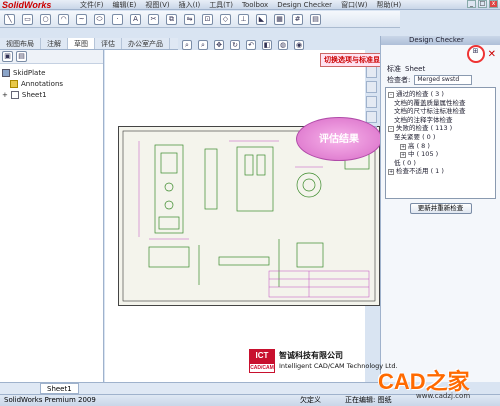 The width and height of the screenshot is (500, 406). What do you see at coordinates (440, 137) in the screenshot?
I see `result-critical: 至关紧要 ( 0 )` at bounding box center [440, 137].